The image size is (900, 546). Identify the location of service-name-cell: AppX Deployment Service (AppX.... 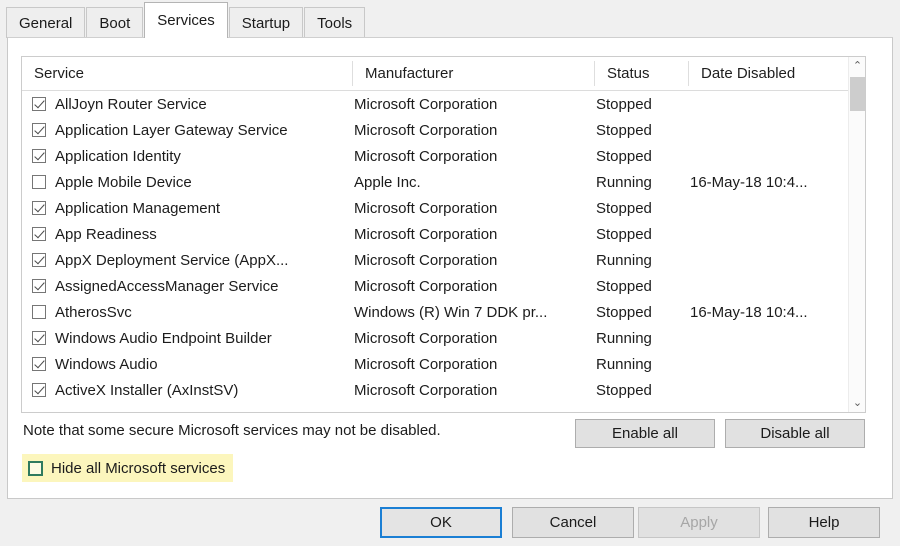
(191, 260).